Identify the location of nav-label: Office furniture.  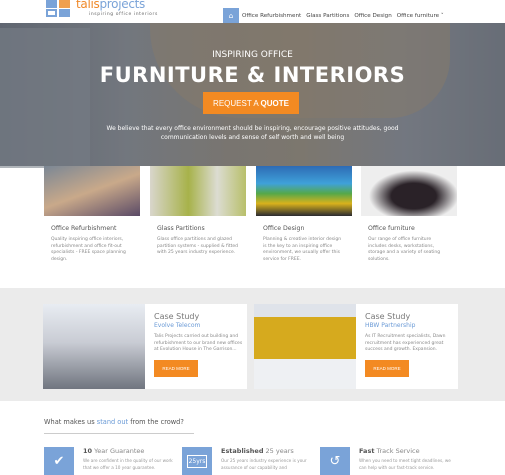
(418, 15).